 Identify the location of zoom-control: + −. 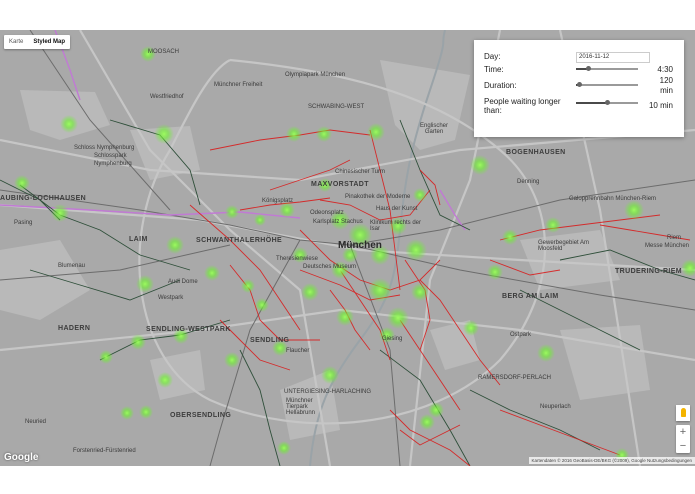
(683, 439).